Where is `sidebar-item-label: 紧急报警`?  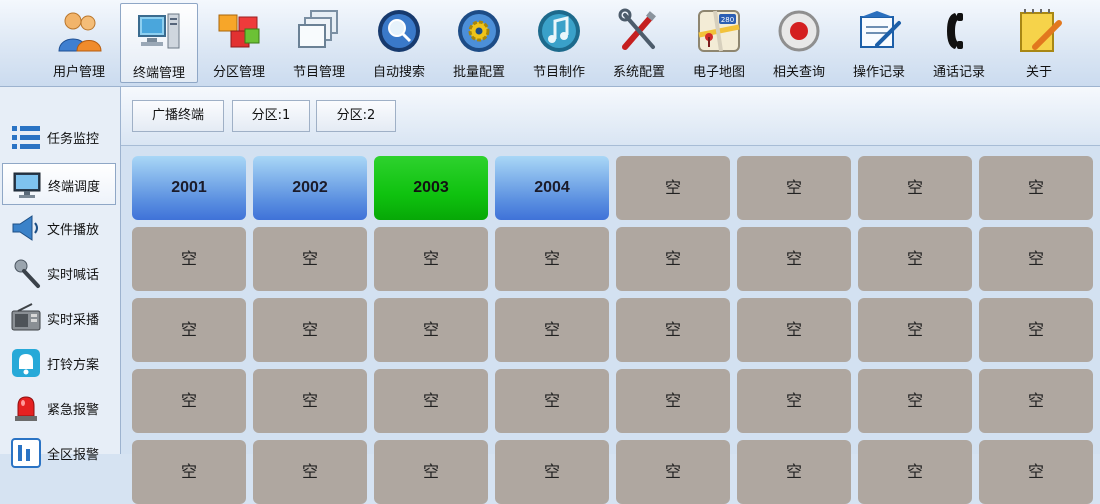 sidebar-item-label: 紧急报警 is located at coordinates (73, 410).